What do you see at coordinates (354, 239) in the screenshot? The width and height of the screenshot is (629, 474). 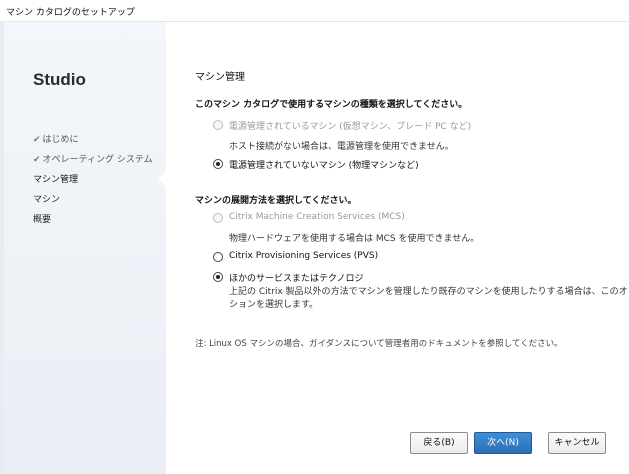 I see `option-mcs-note: 物理ハードウェアを使用する場合は MCS を使用できません。` at bounding box center [354, 239].